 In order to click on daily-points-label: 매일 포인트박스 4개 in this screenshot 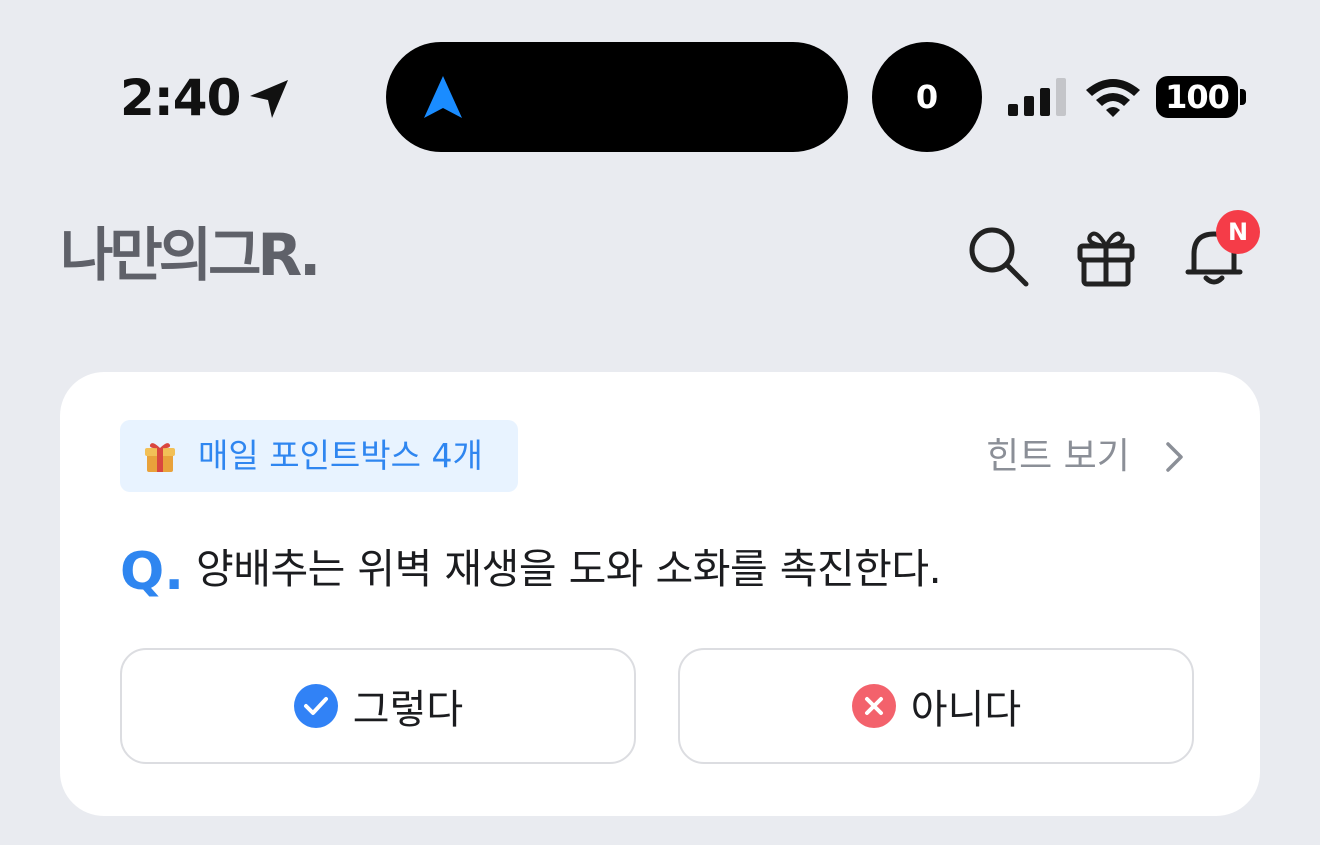, I will do `click(340, 455)`.